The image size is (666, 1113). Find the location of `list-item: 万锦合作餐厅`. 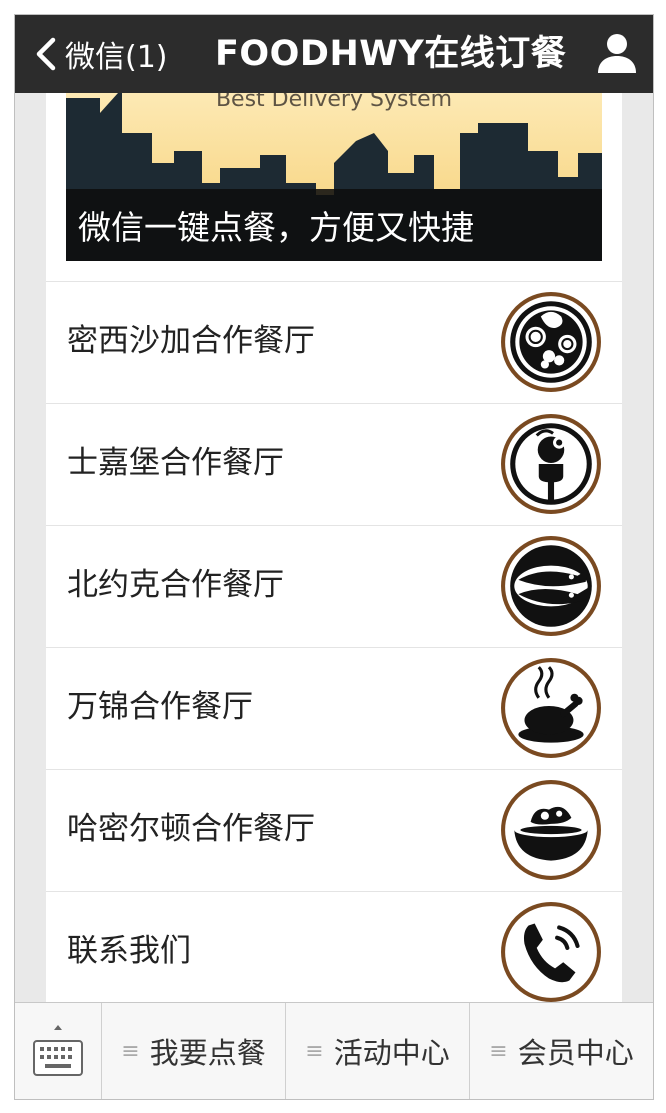

list-item: 万锦合作餐厅 is located at coordinates (334, 708).